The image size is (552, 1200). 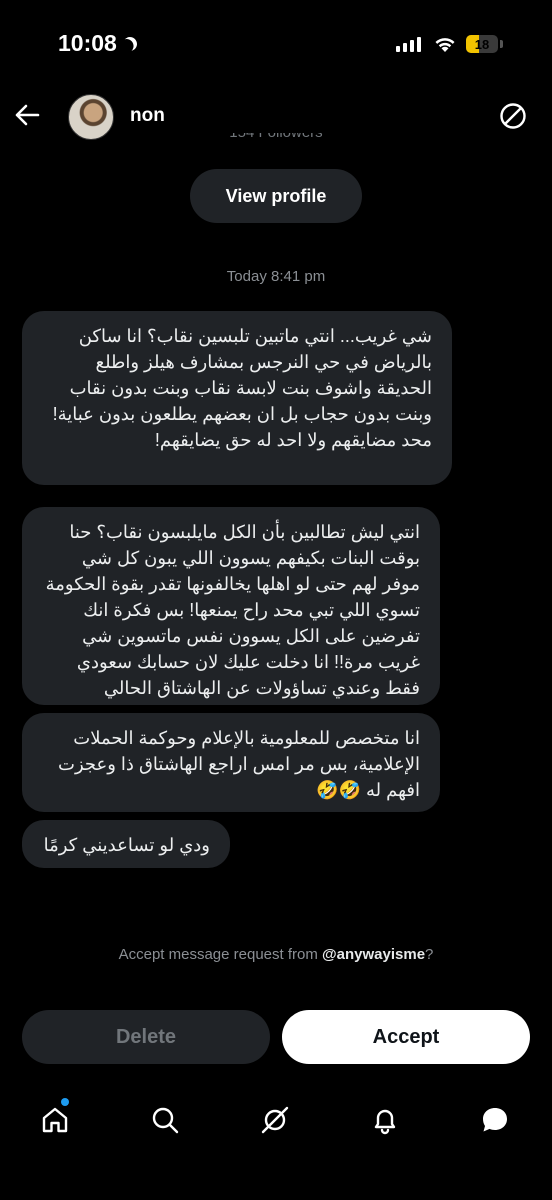 What do you see at coordinates (429, 954) in the screenshot?
I see `request-suffix: ?` at bounding box center [429, 954].